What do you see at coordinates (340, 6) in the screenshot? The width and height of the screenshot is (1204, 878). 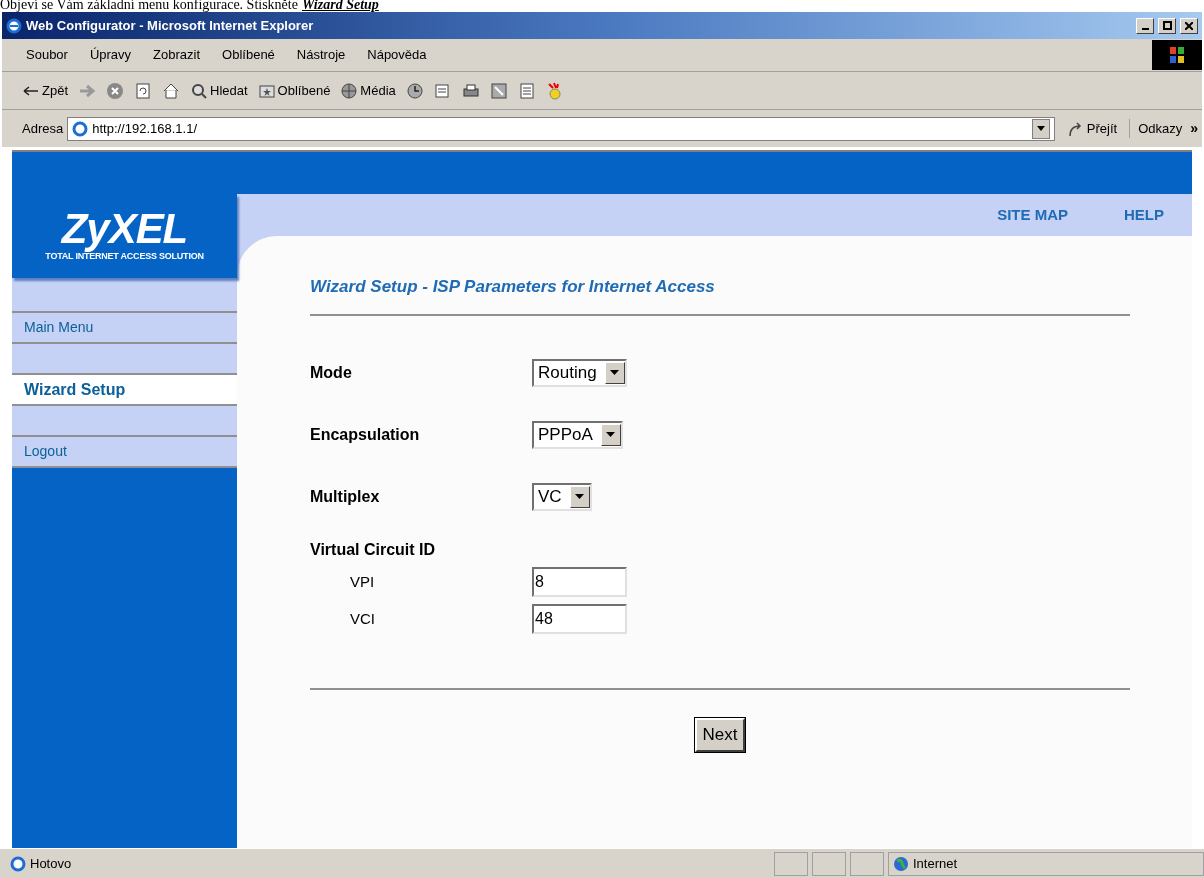 I see `caption-link: Wizard Setup` at bounding box center [340, 6].